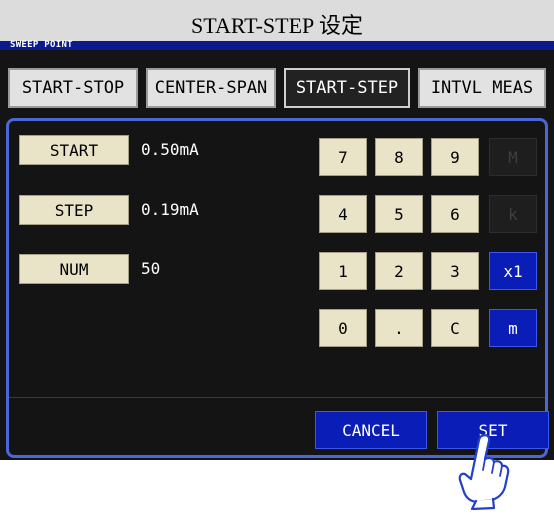  I want to click on key-0: 0, so click(343, 328).